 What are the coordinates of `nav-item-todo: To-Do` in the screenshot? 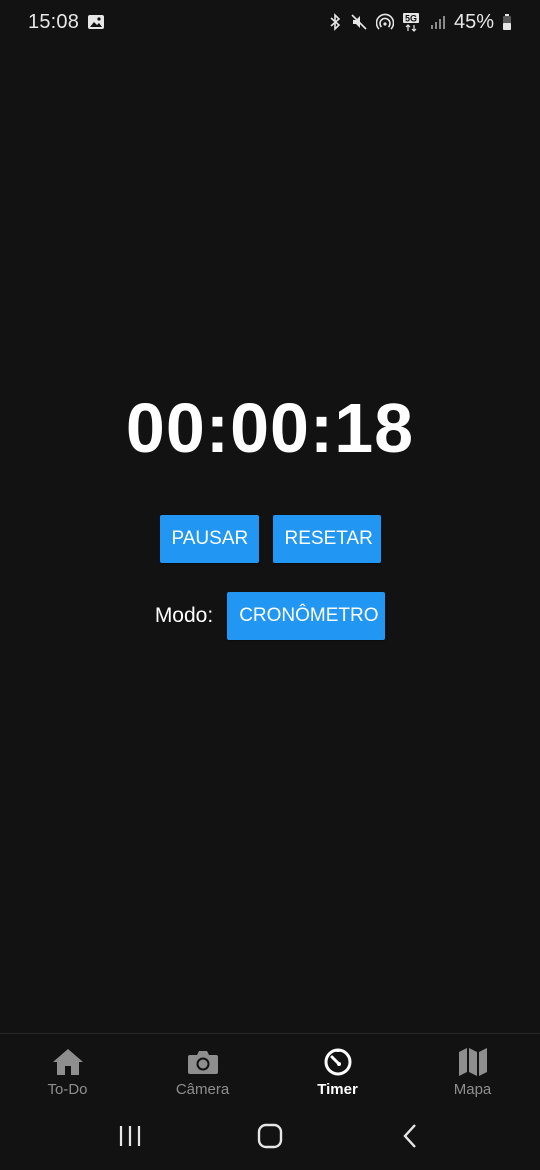 It's located at (67, 1071).